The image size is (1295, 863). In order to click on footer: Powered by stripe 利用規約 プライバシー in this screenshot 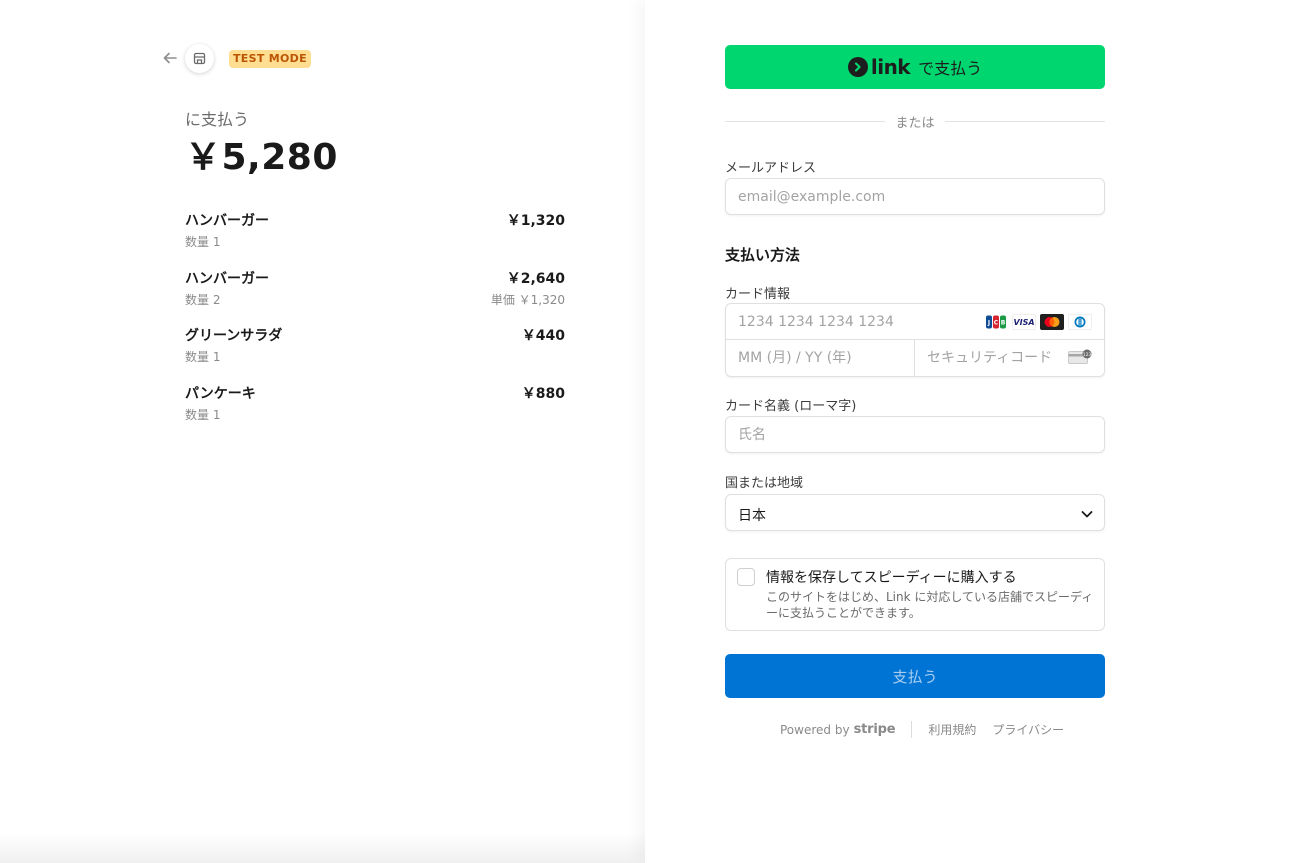, I will do `click(930, 729)`.